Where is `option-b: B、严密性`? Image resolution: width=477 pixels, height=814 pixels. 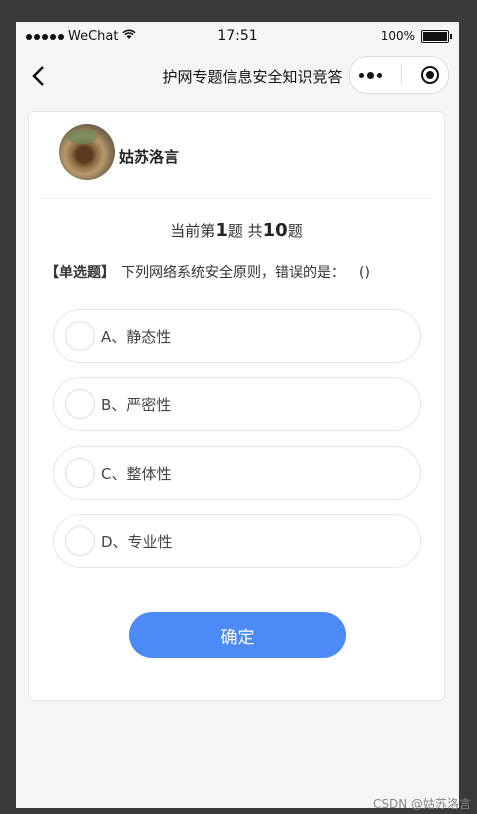 option-b: B、严密性 is located at coordinates (237, 404).